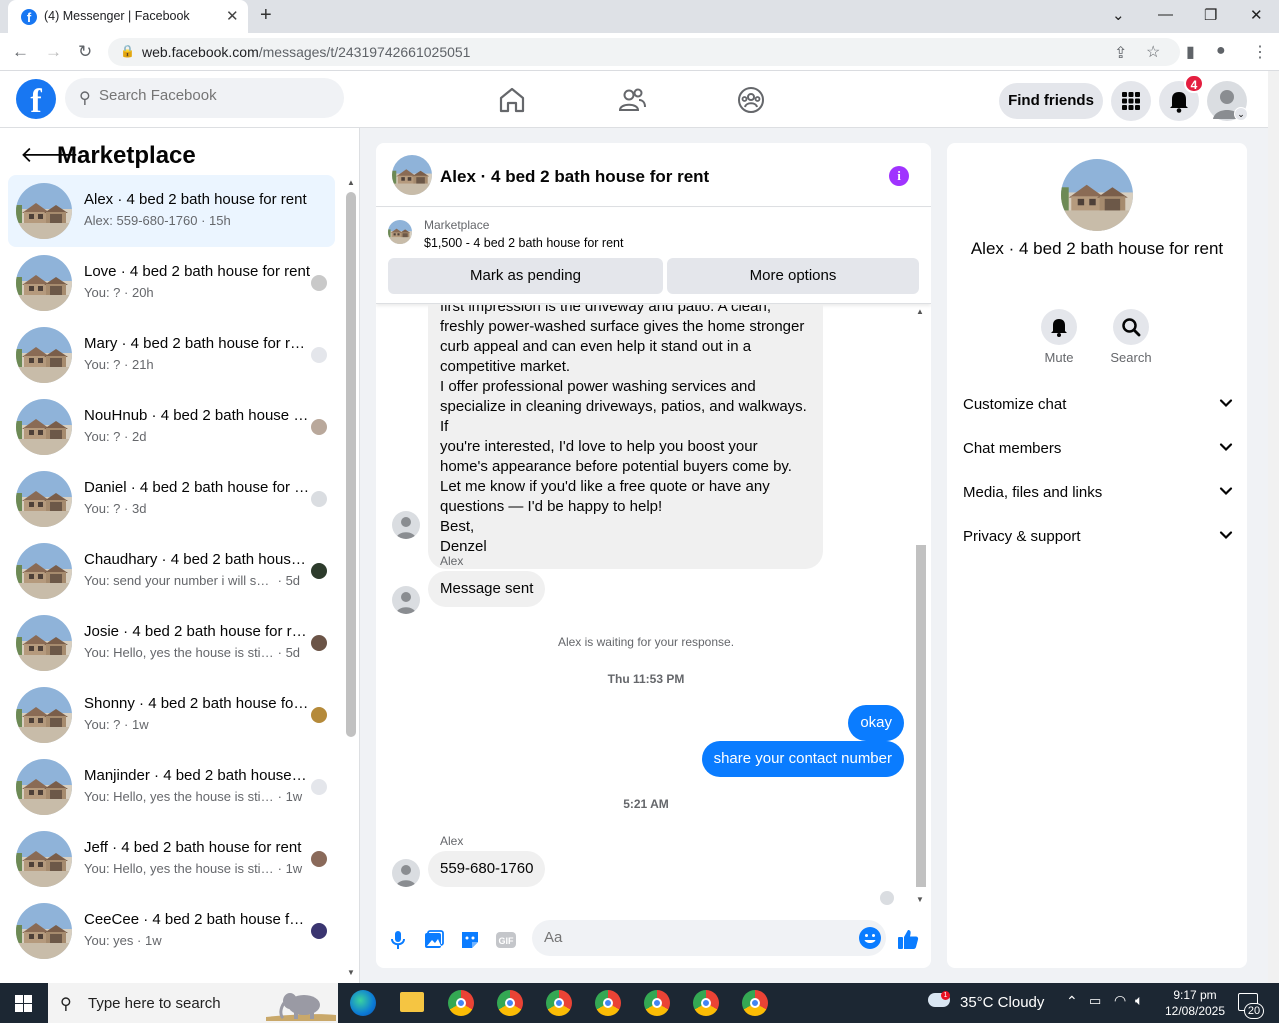 The width and height of the screenshot is (1279, 1023). I want to click on conversation-preview: You: yes, so click(109, 940).